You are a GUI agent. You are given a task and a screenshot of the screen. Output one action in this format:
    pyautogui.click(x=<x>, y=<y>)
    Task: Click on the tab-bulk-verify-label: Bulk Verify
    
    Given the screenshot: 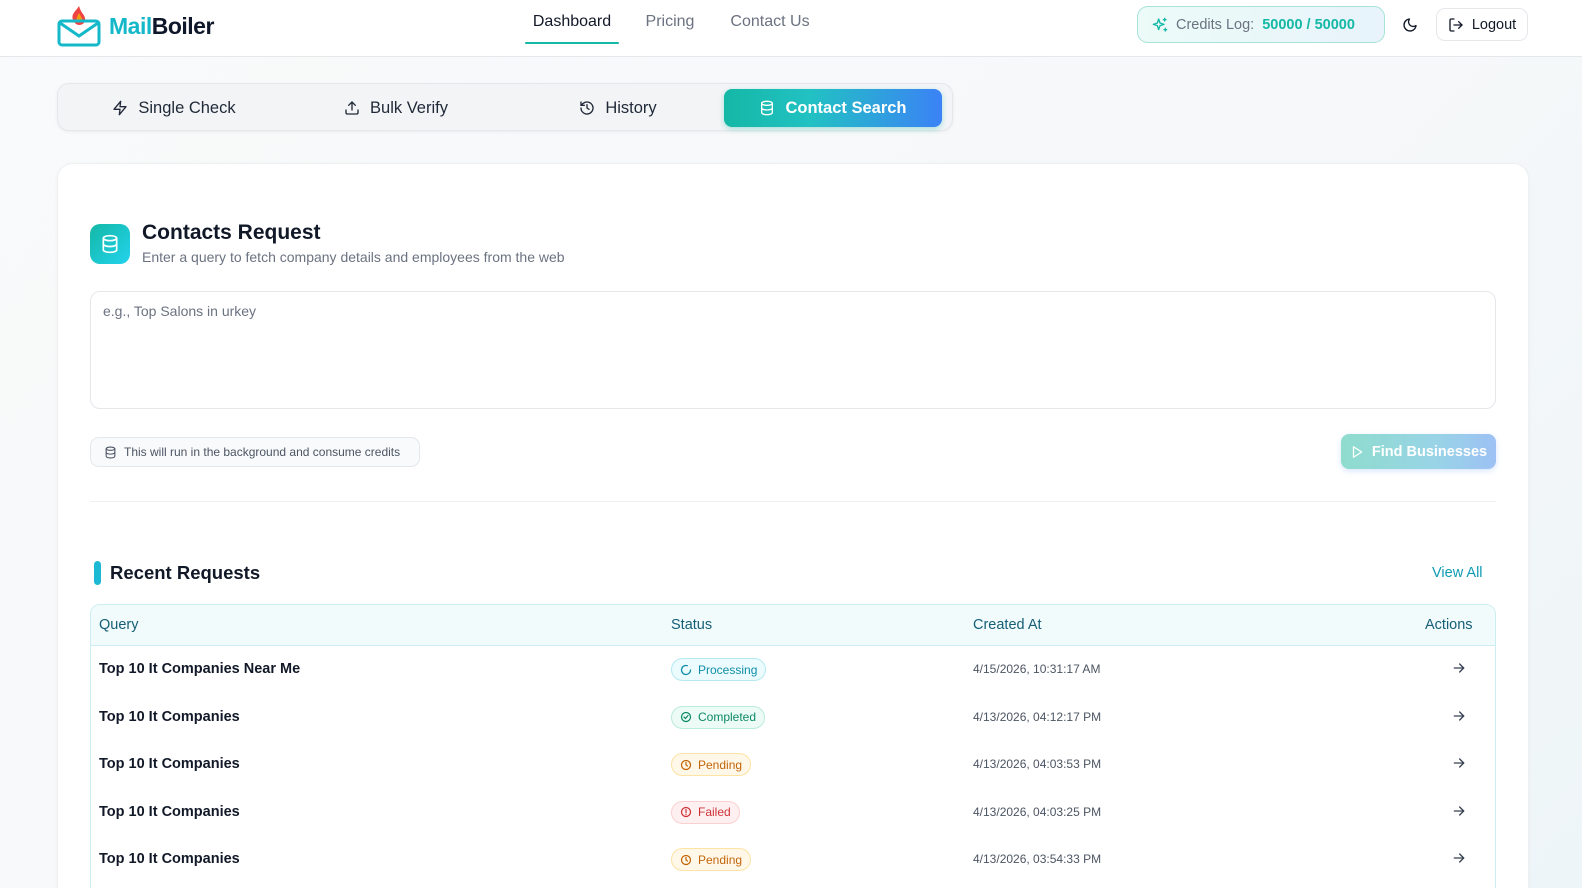 What is the action you would take?
    pyautogui.click(x=409, y=107)
    